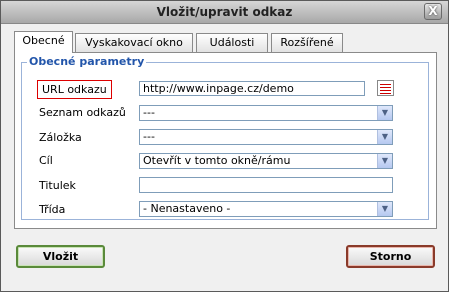 Image resolution: width=449 pixels, height=292 pixels. I want to click on title-bar: Vložit/upravit odkaz X, so click(224, 12).